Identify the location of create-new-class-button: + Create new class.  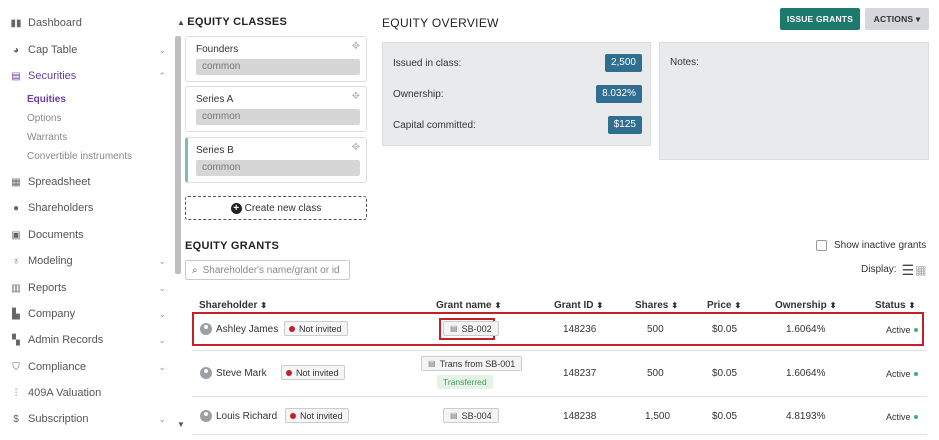
(276, 208).